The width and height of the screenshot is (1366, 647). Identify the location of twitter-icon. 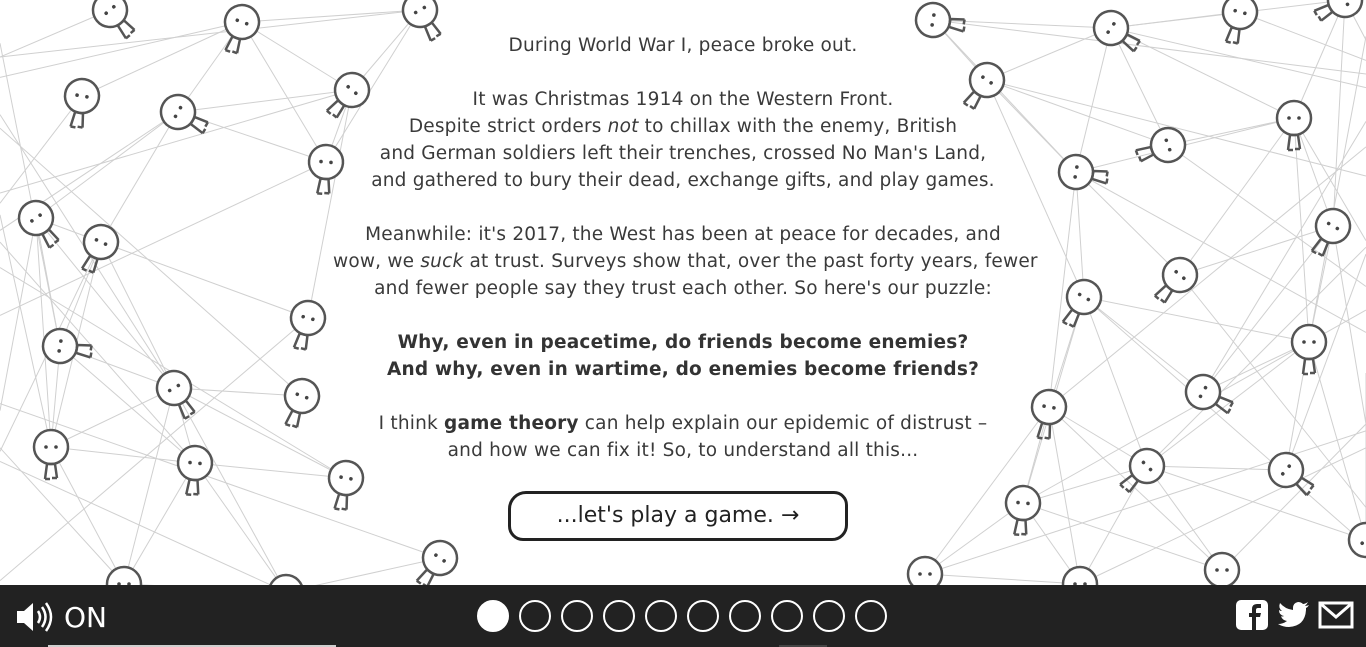
(1294, 615).